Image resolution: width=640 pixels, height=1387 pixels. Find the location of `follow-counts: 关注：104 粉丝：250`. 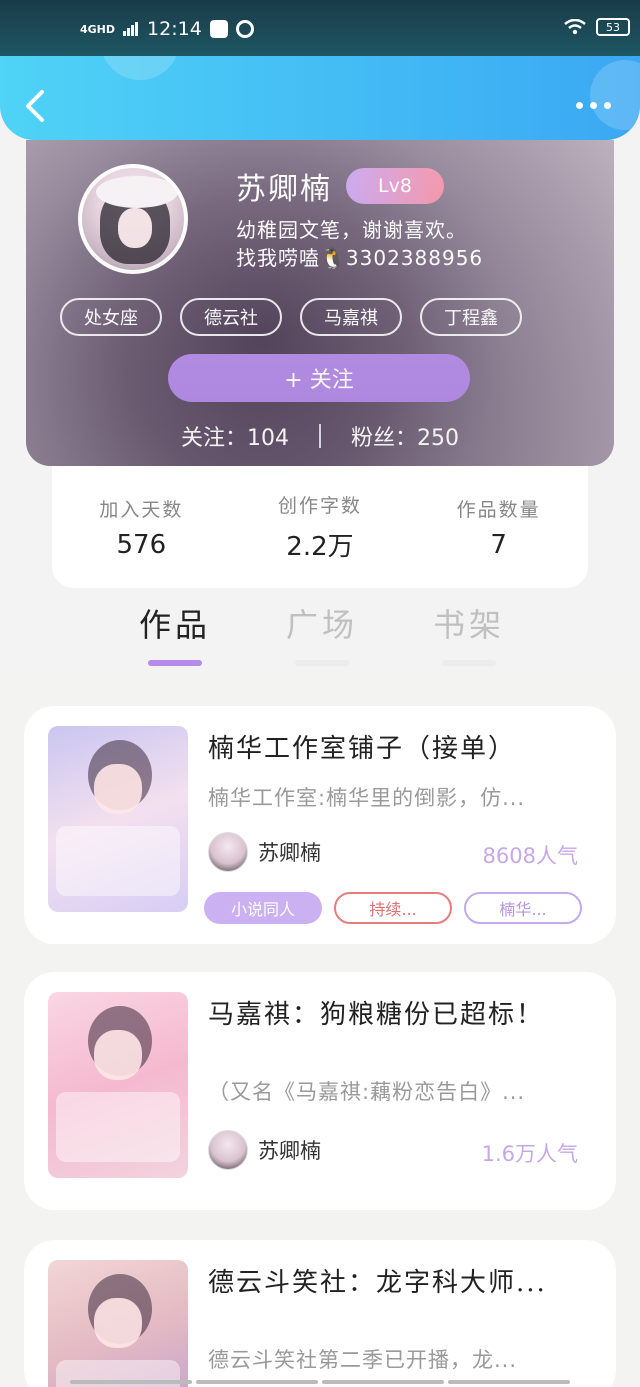

follow-counts: 关注：104 粉丝：250 is located at coordinates (320, 436).